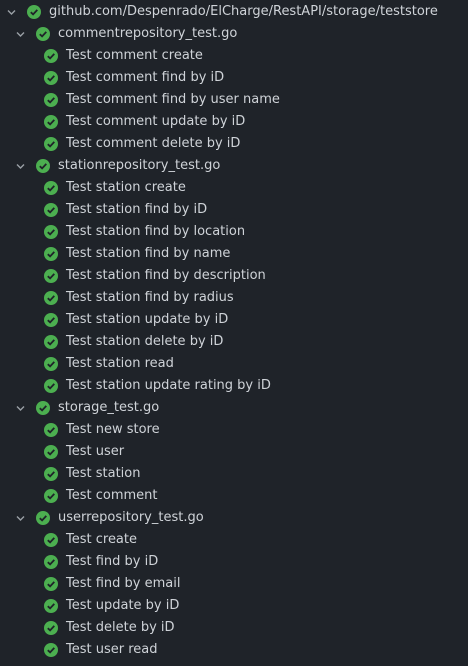  What do you see at coordinates (234, 78) in the screenshot?
I see `test-item: Test comment find by iD` at bounding box center [234, 78].